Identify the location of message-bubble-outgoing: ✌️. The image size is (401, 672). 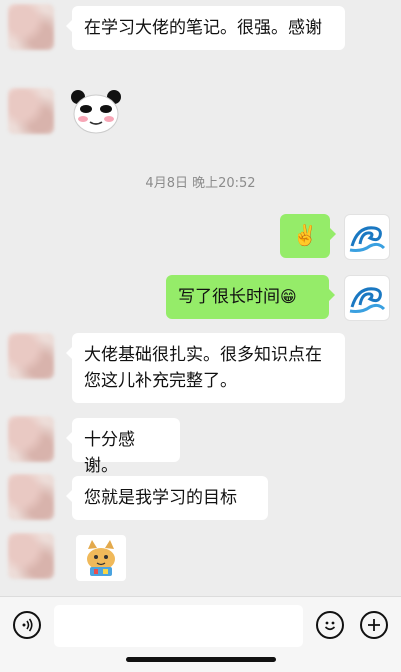
(308, 236).